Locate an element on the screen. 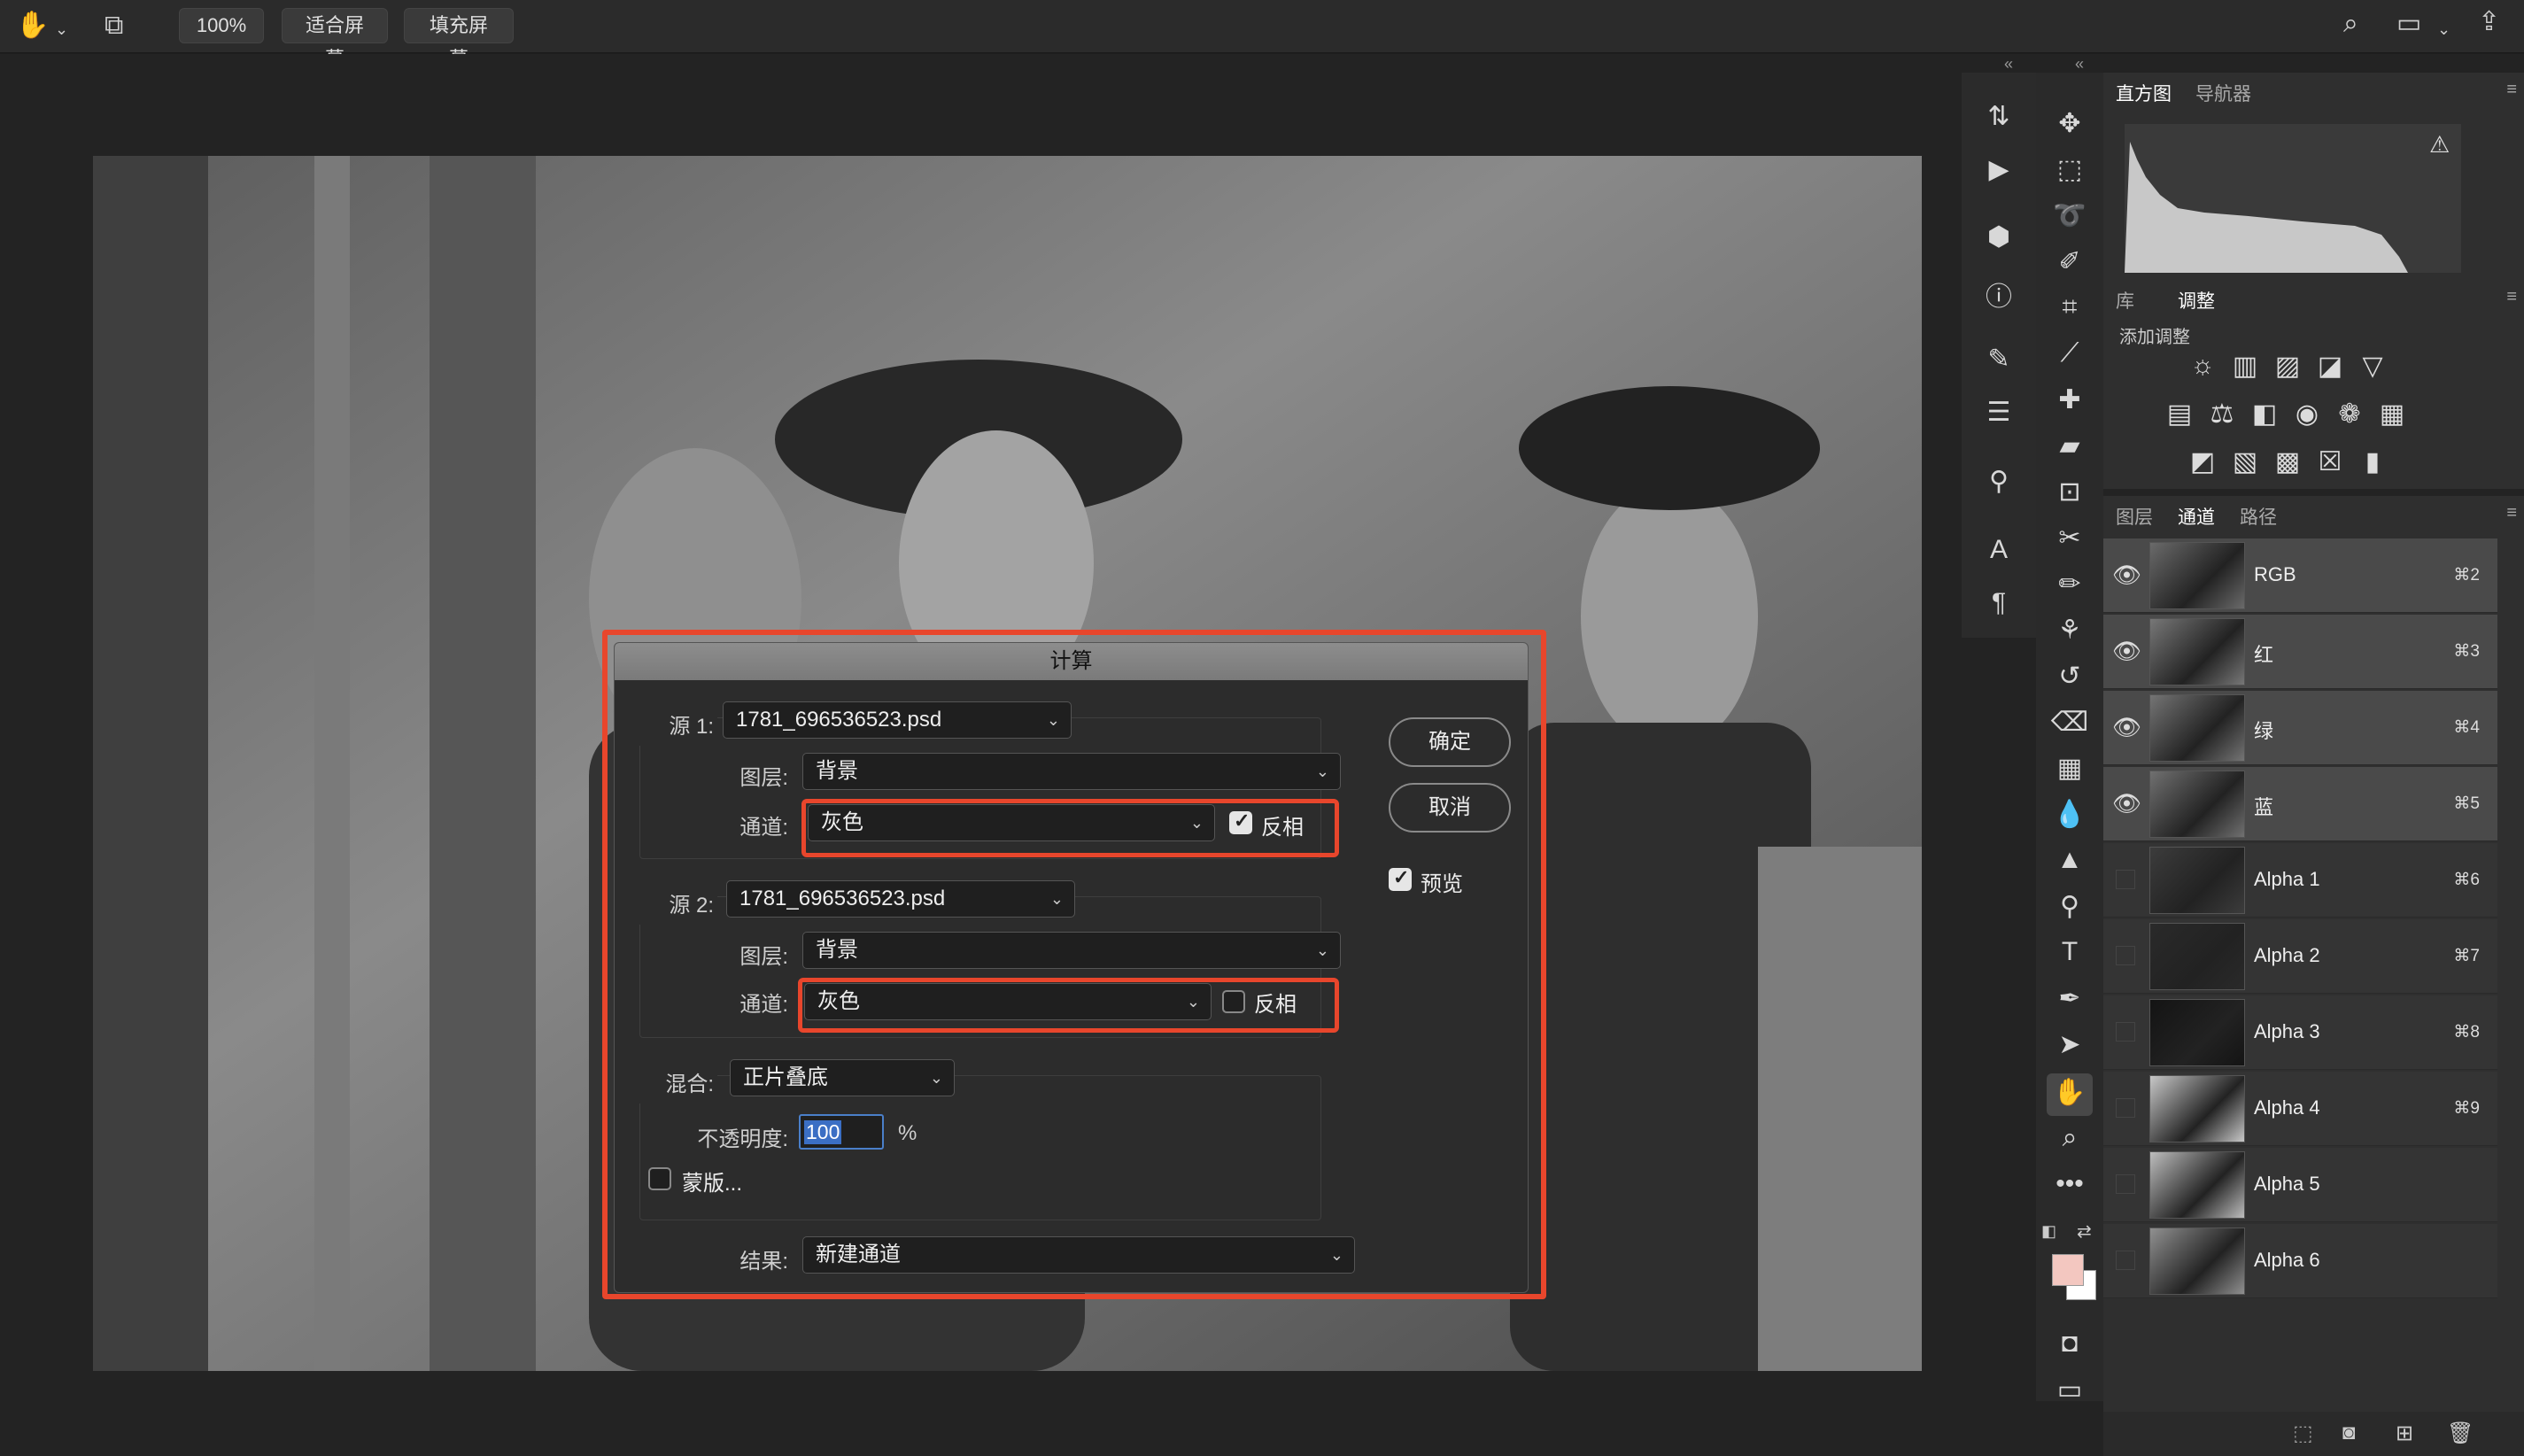 The width and height of the screenshot is (2524, 1456). black-white-icon: ◧ is located at coordinates (2264, 414).